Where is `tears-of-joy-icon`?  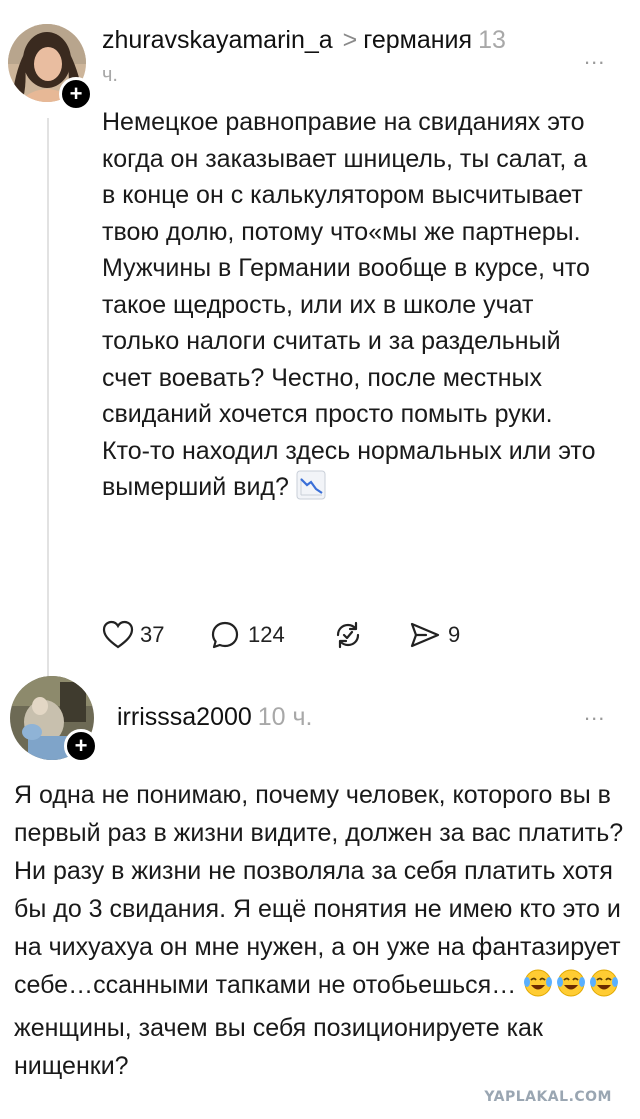 tears-of-joy-icon is located at coordinates (571, 988).